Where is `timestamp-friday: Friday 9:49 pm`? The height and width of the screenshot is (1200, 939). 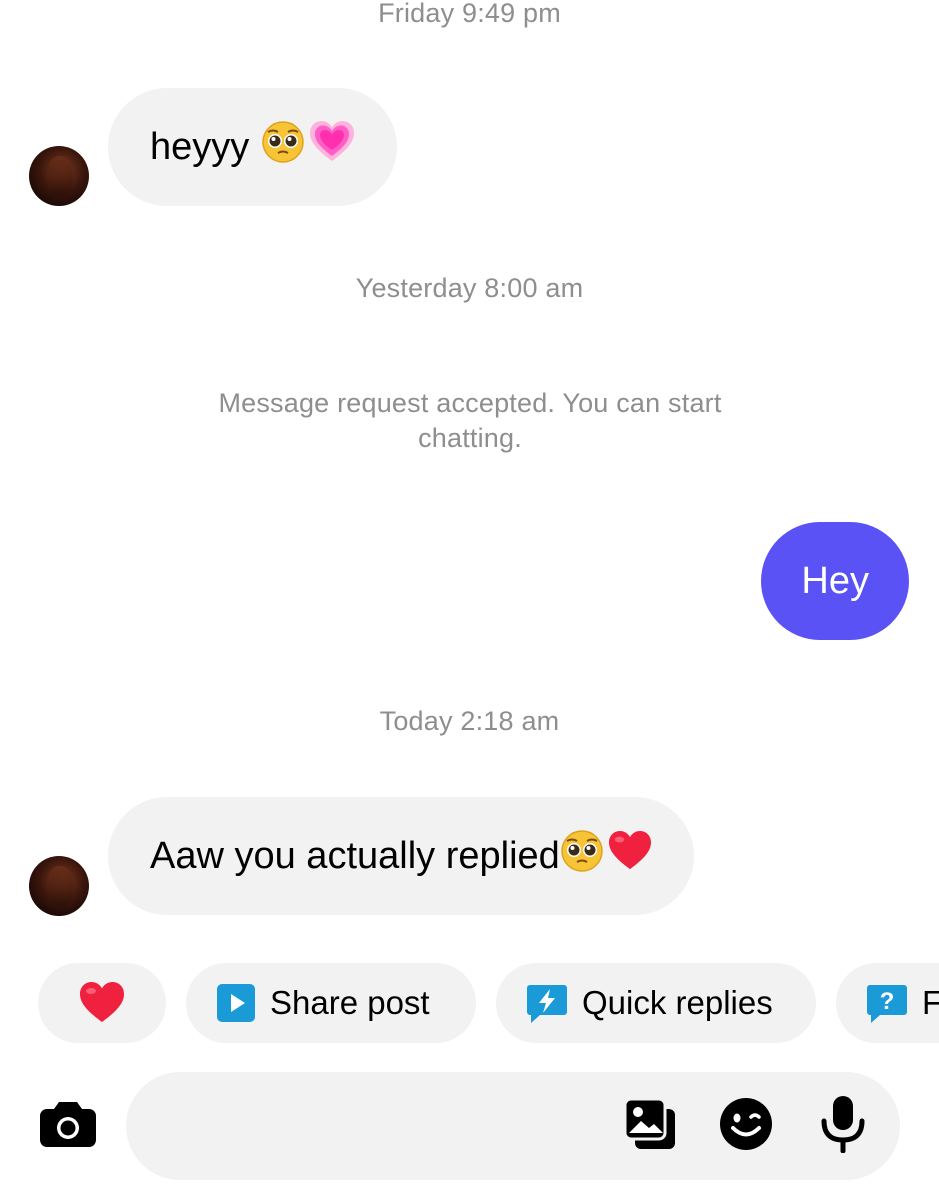
timestamp-friday: Friday 9:49 pm is located at coordinates (469, 14).